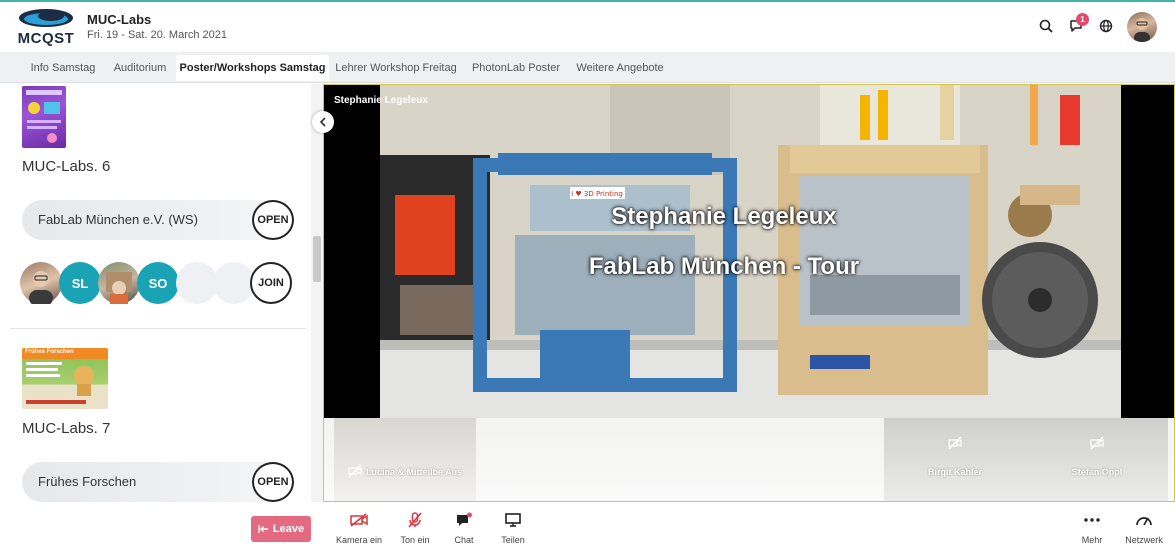 The width and height of the screenshot is (1175, 550). Describe the element at coordinates (359, 527) in the screenshot. I see `camera-toggle: Kamera ein` at that location.